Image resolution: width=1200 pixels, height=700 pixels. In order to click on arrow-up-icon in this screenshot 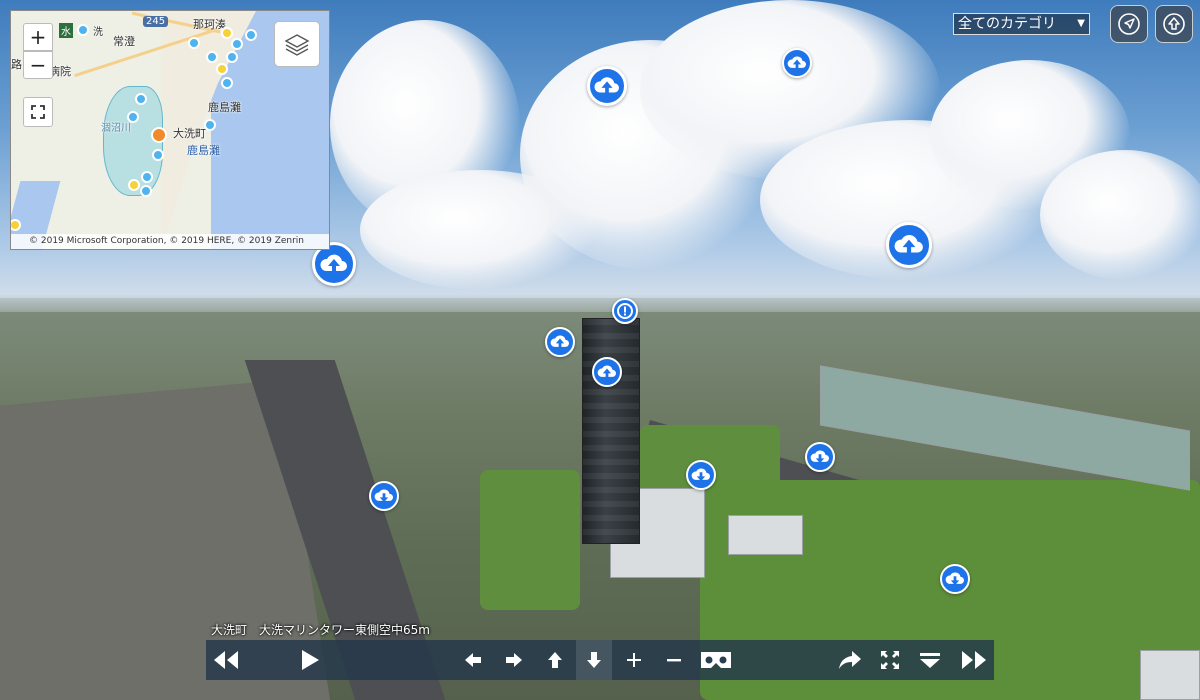, I will do `click(555, 660)`.